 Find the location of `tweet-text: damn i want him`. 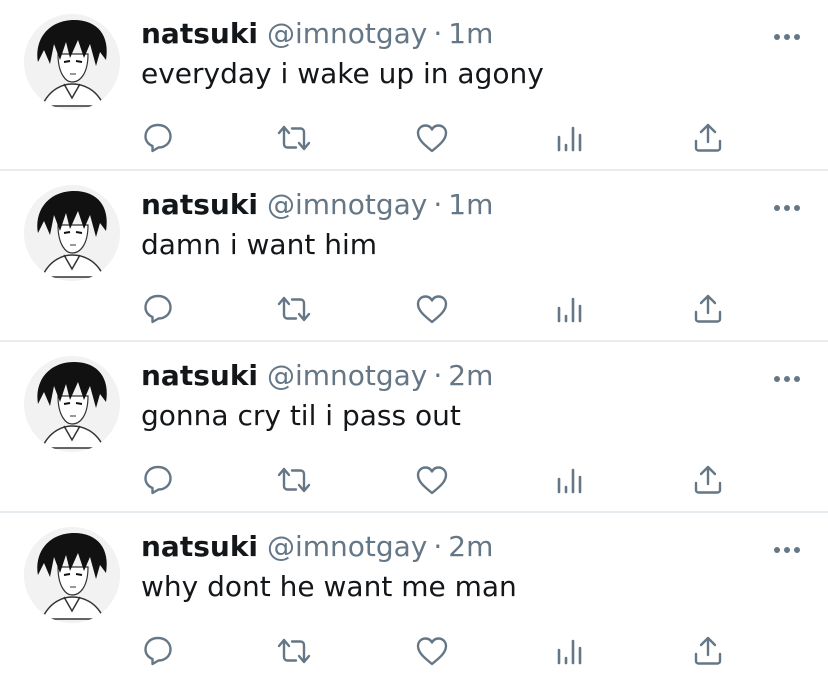

tweet-text: damn i want him is located at coordinates (259, 244).